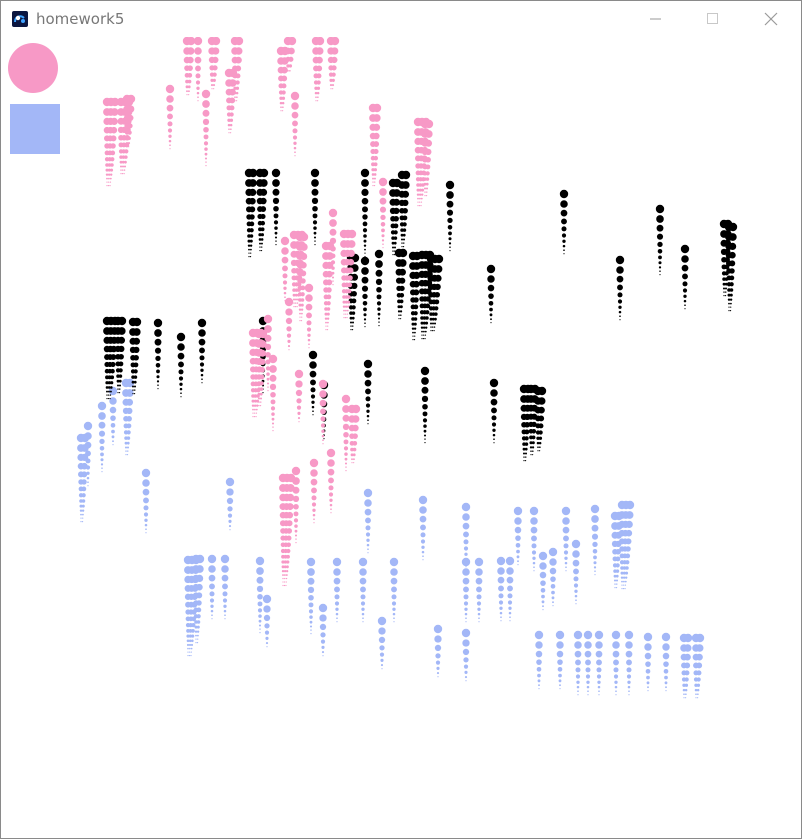  I want to click on maximize-button, so click(713, 19).